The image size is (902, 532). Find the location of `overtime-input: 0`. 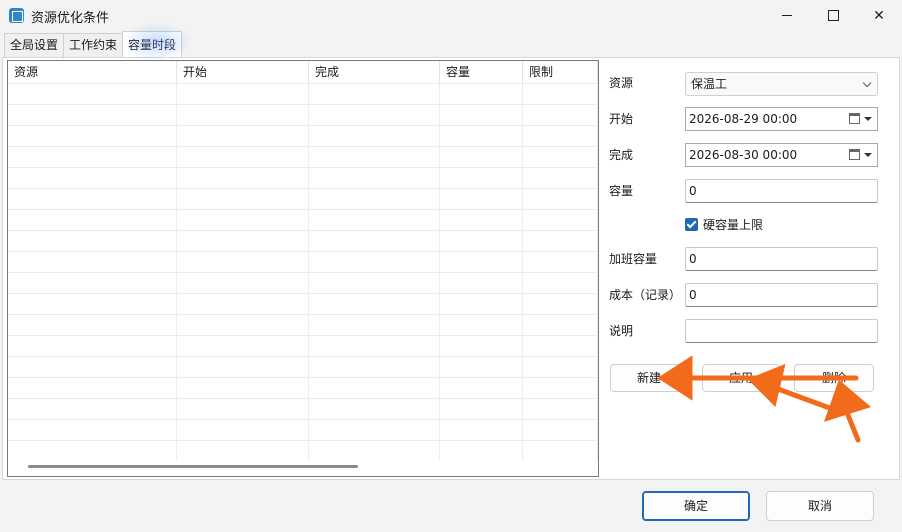

overtime-input: 0 is located at coordinates (781, 259).